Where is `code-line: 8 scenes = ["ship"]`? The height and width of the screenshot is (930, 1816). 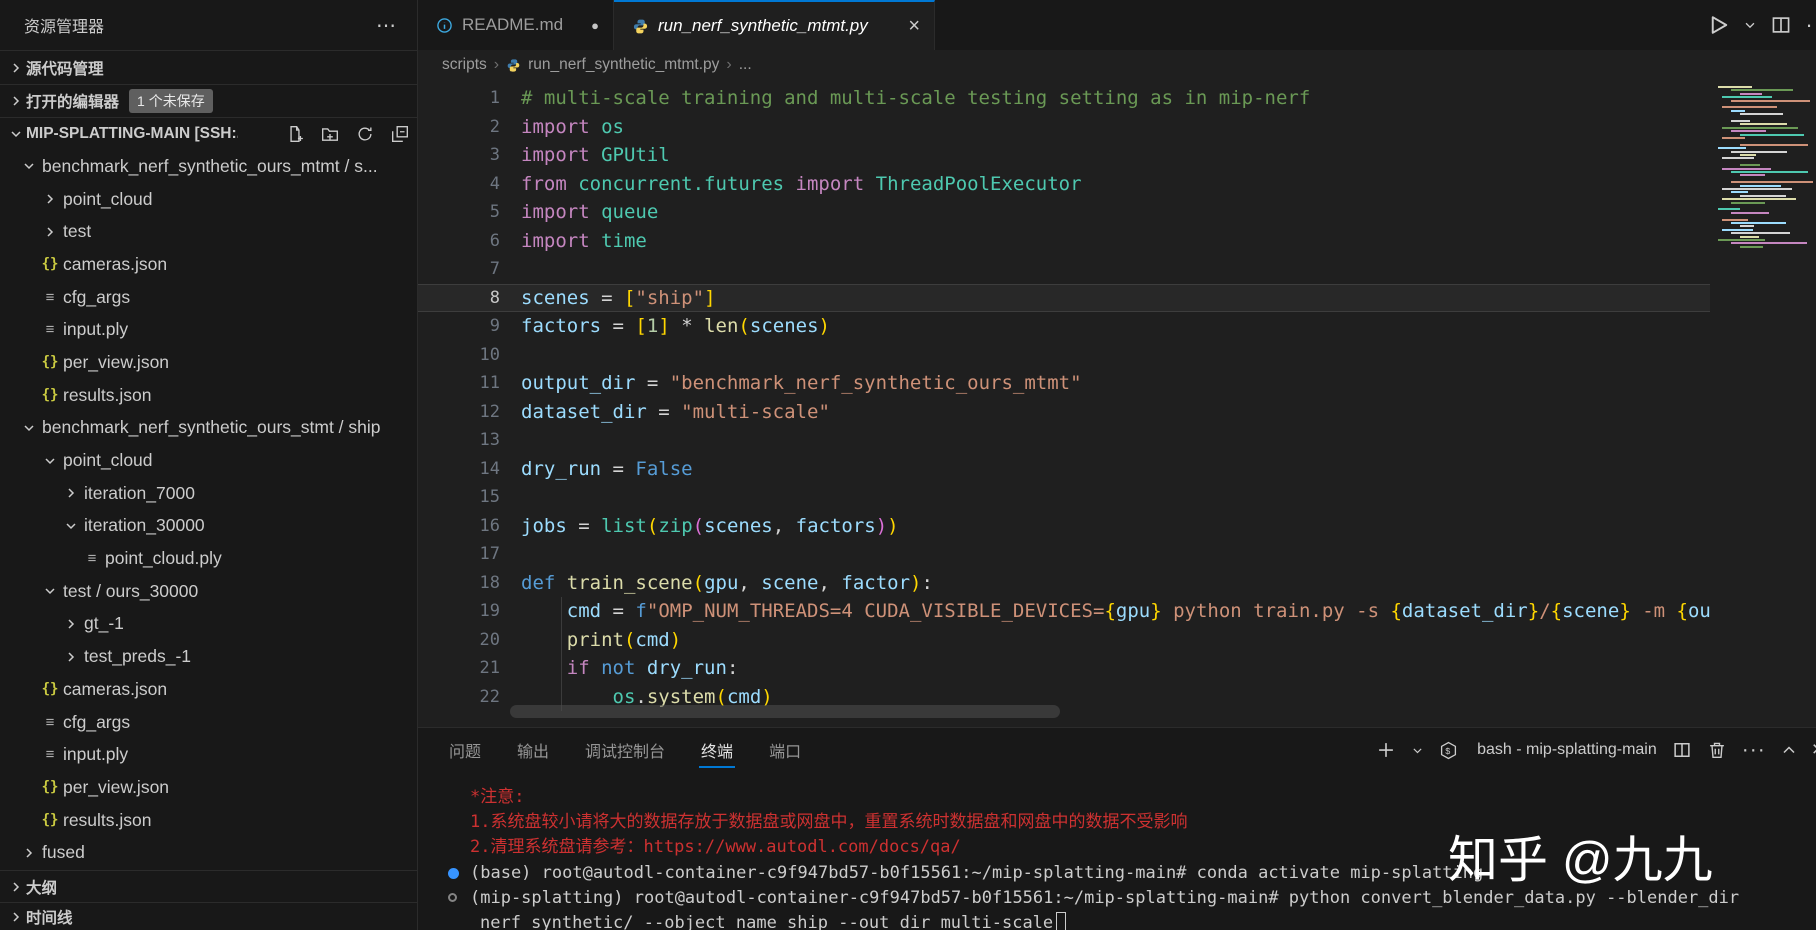
code-line: 8 scenes = ["ship"] is located at coordinates (1117, 297).